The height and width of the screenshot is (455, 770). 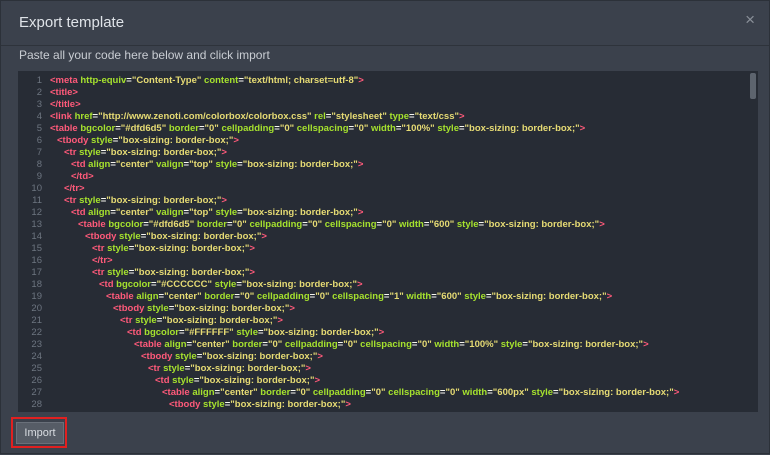 What do you see at coordinates (36, 332) in the screenshot?
I see `line-number: 22` at bounding box center [36, 332].